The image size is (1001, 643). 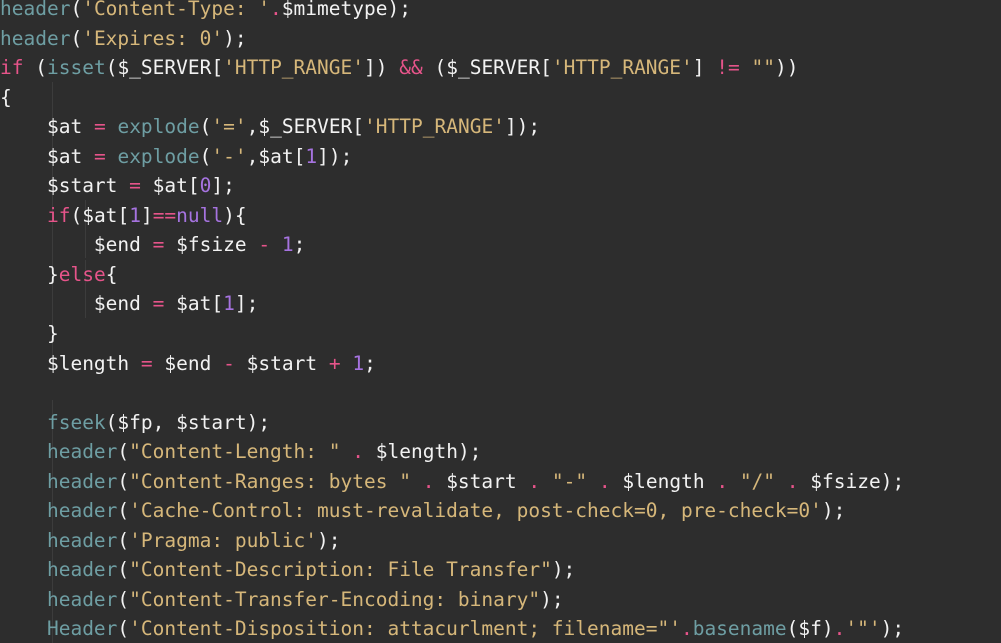 What do you see at coordinates (500, 452) in the screenshot?
I see `code-line: header("Content-Length: " . $length);` at bounding box center [500, 452].